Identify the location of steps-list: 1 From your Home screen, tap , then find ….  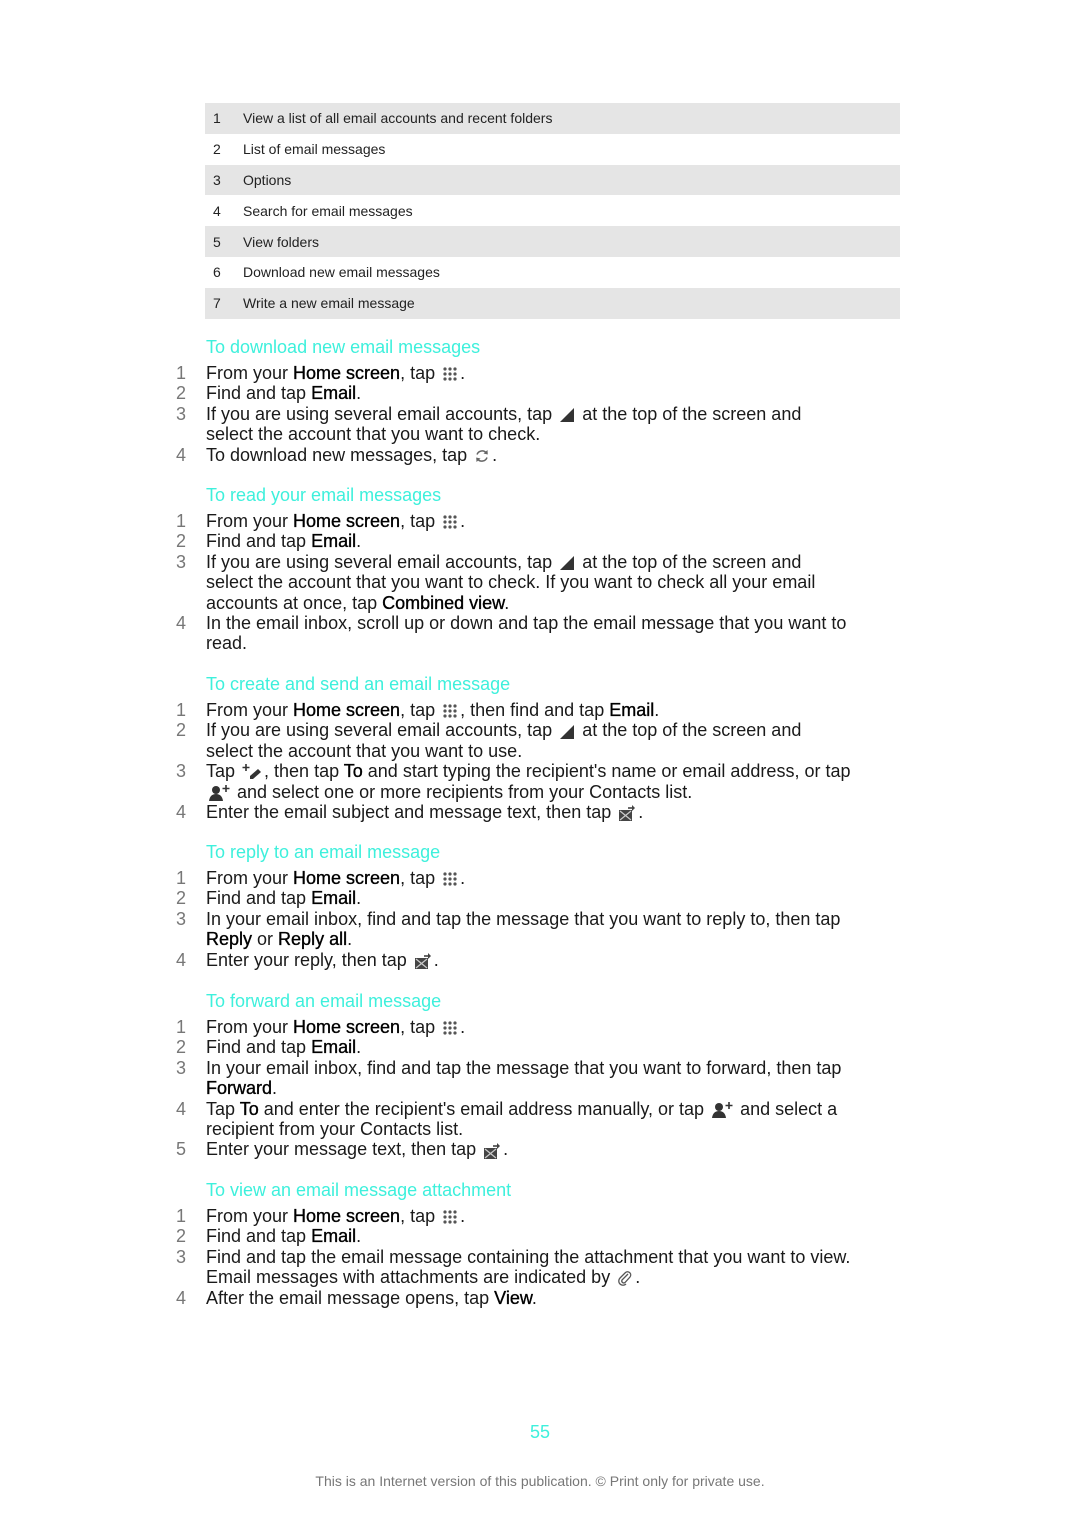
(540, 761).